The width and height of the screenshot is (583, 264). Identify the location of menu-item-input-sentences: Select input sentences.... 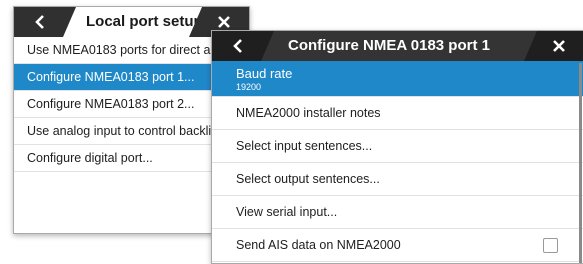
(397, 146).